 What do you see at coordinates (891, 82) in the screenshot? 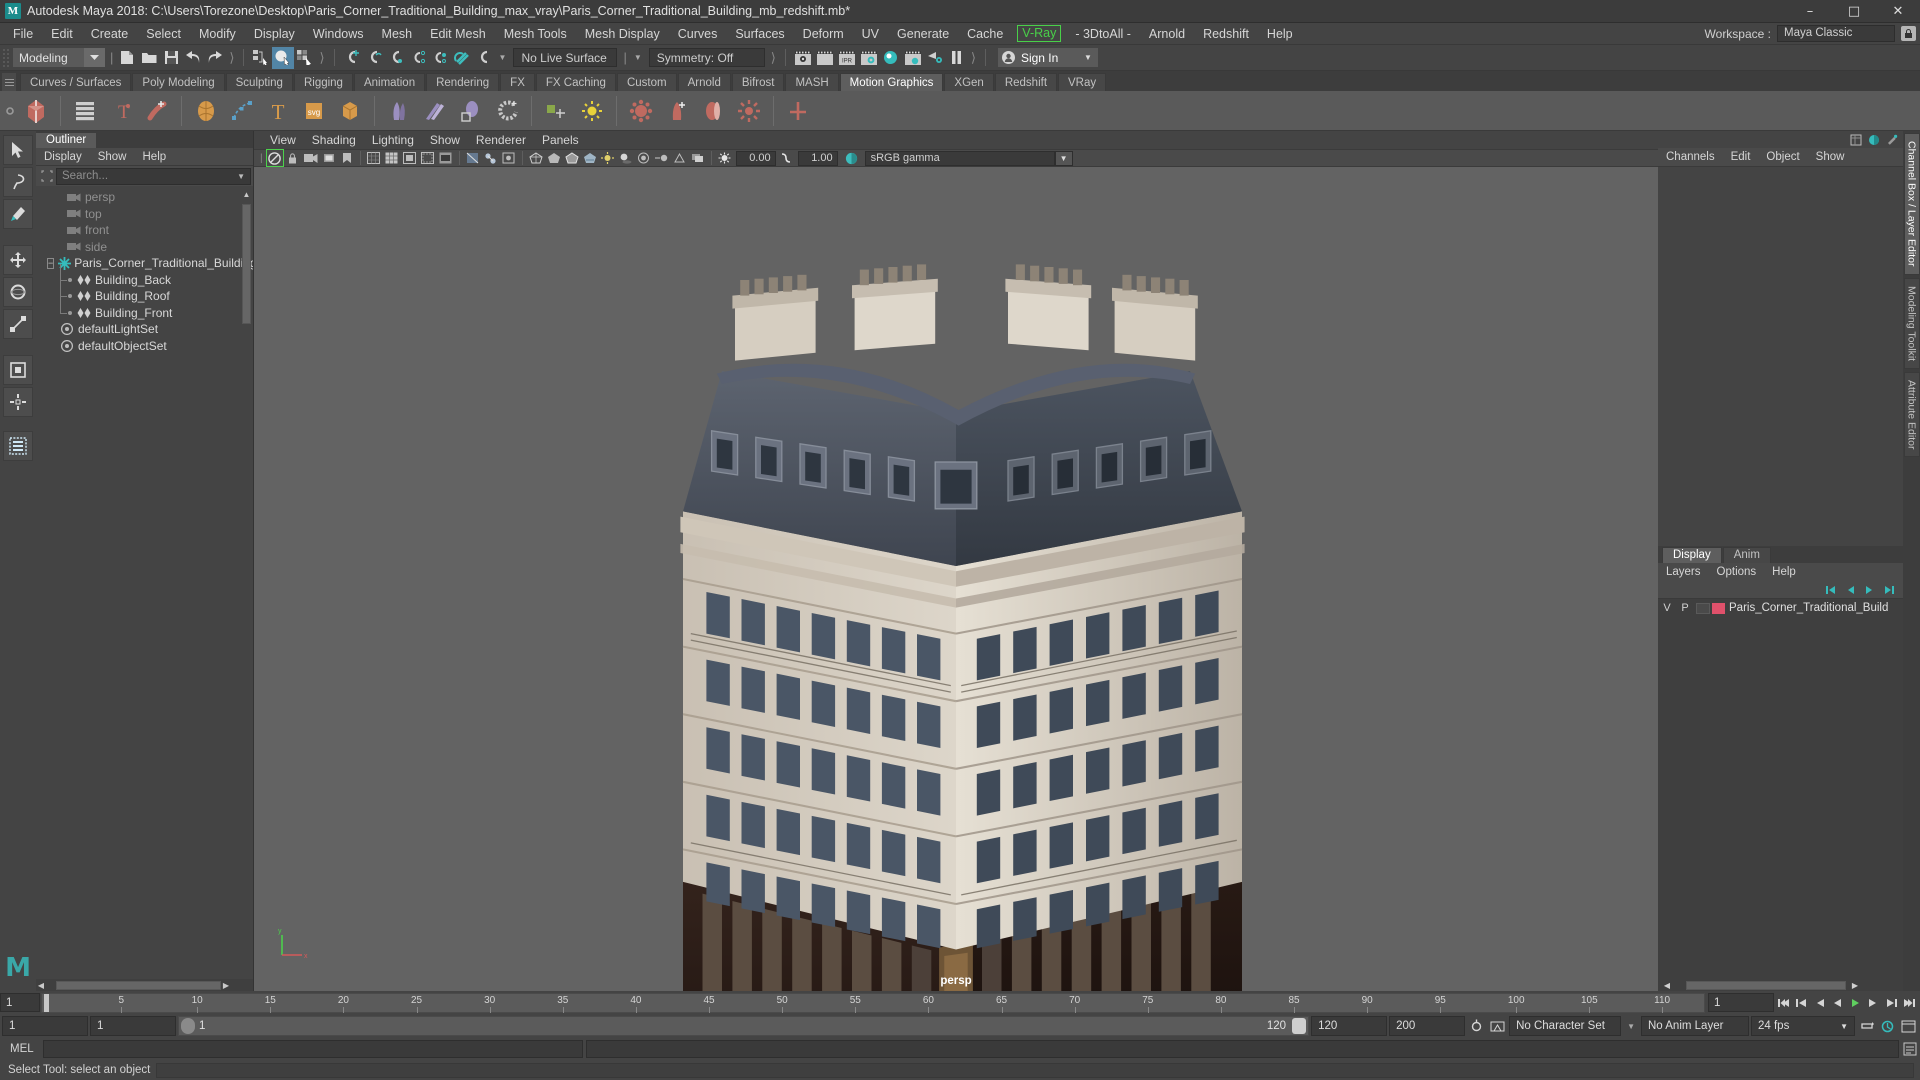
I see `shelf-tab-motion-graphics: Motion Graphics` at bounding box center [891, 82].